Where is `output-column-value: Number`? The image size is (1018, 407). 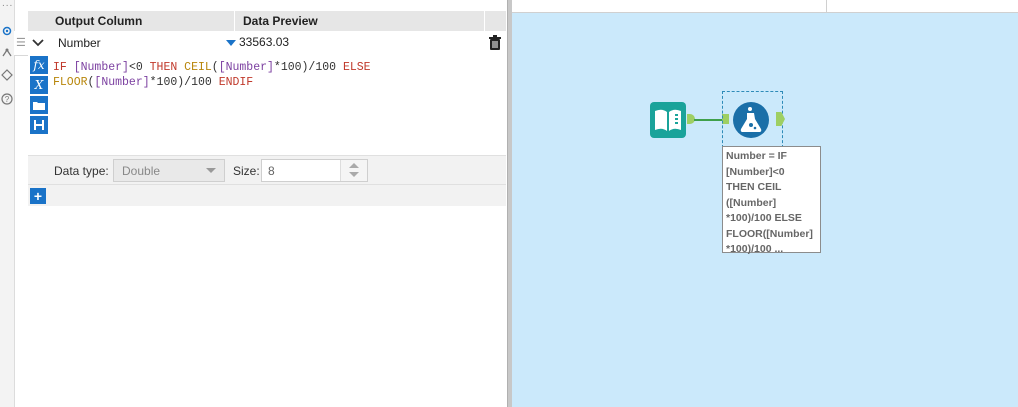
output-column-value: Number is located at coordinates (79, 43).